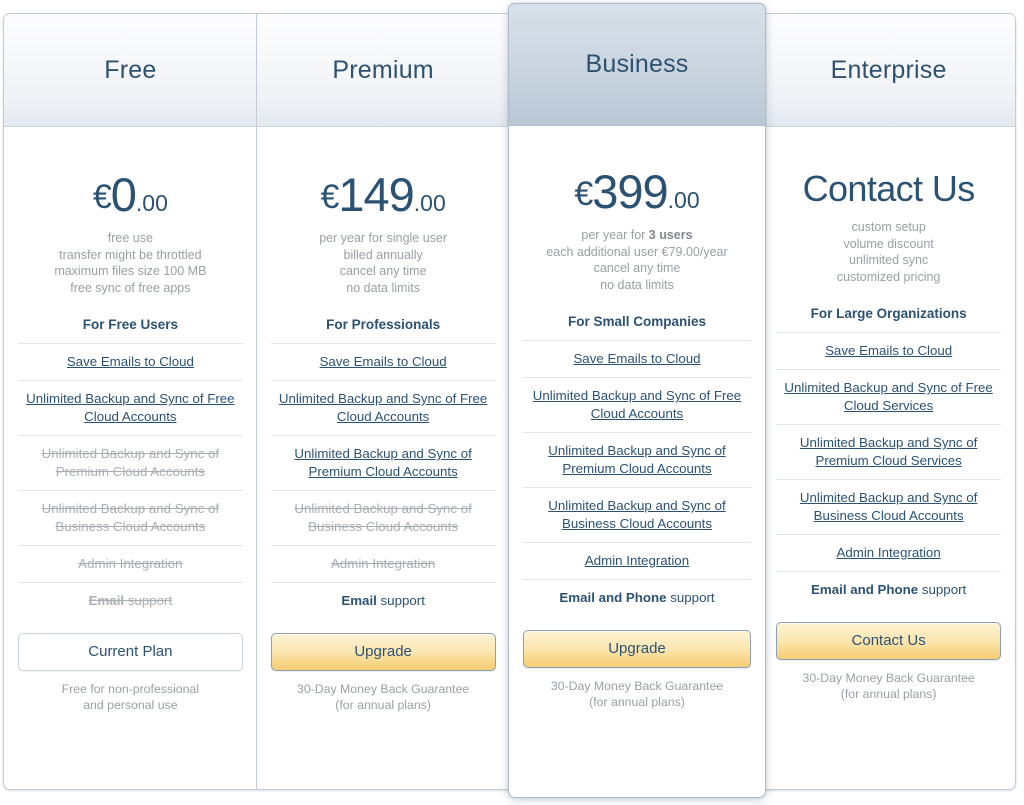 The height and width of the screenshot is (805, 1024). Describe the element at coordinates (888, 244) in the screenshot. I see `price-note-line: volume discount` at that location.